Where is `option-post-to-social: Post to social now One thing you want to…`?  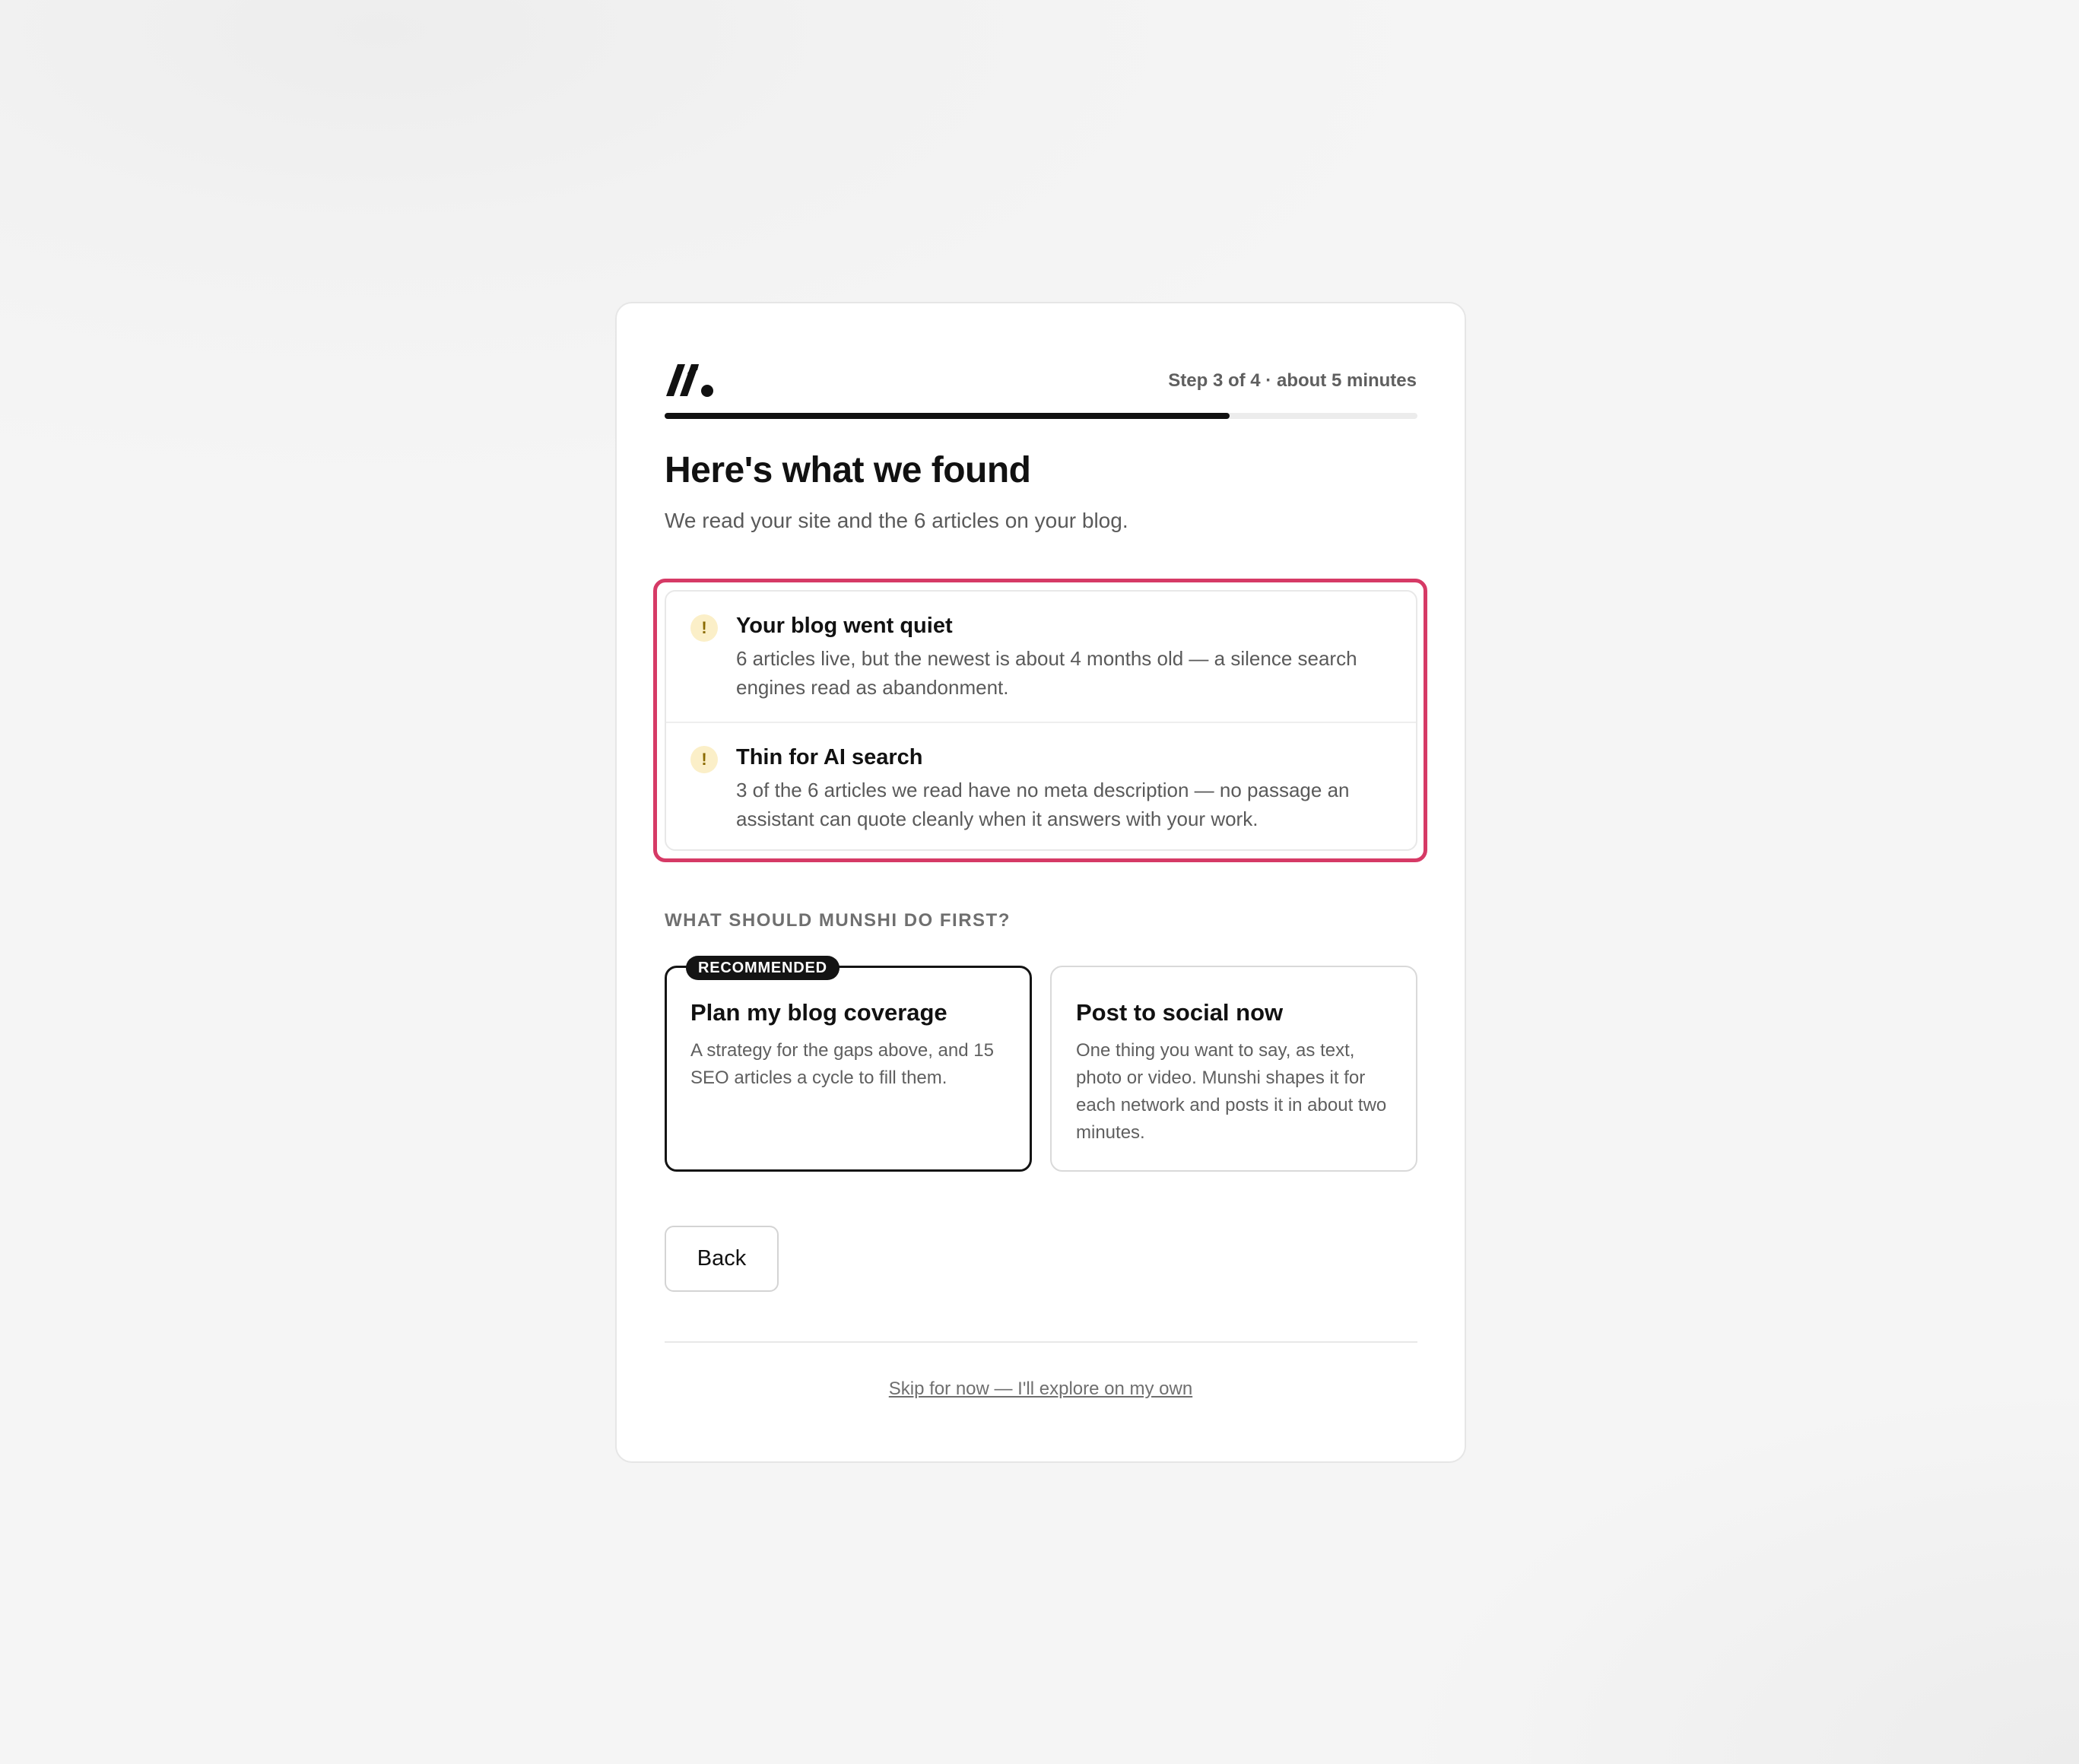
option-post-to-social: Post to social now One thing you want to… is located at coordinates (1233, 1069).